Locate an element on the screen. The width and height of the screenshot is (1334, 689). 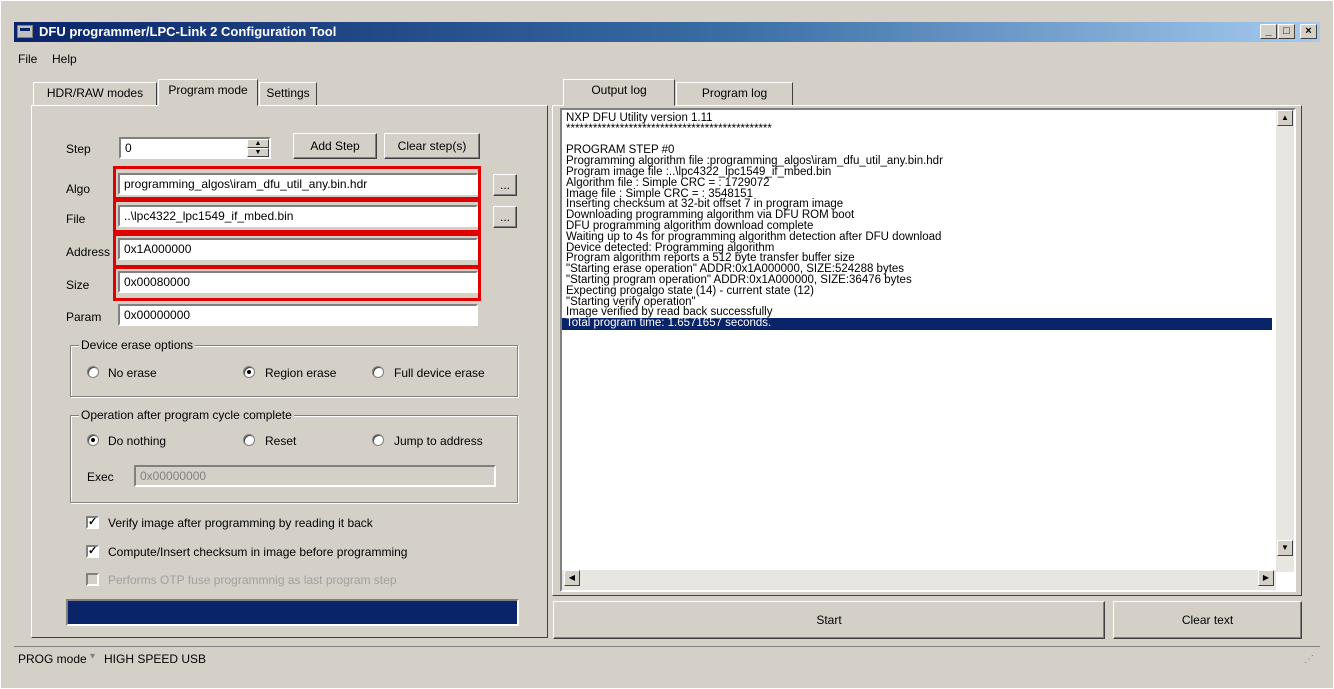
step-spinner: ▲ ▼ is located at coordinates (258, 148).